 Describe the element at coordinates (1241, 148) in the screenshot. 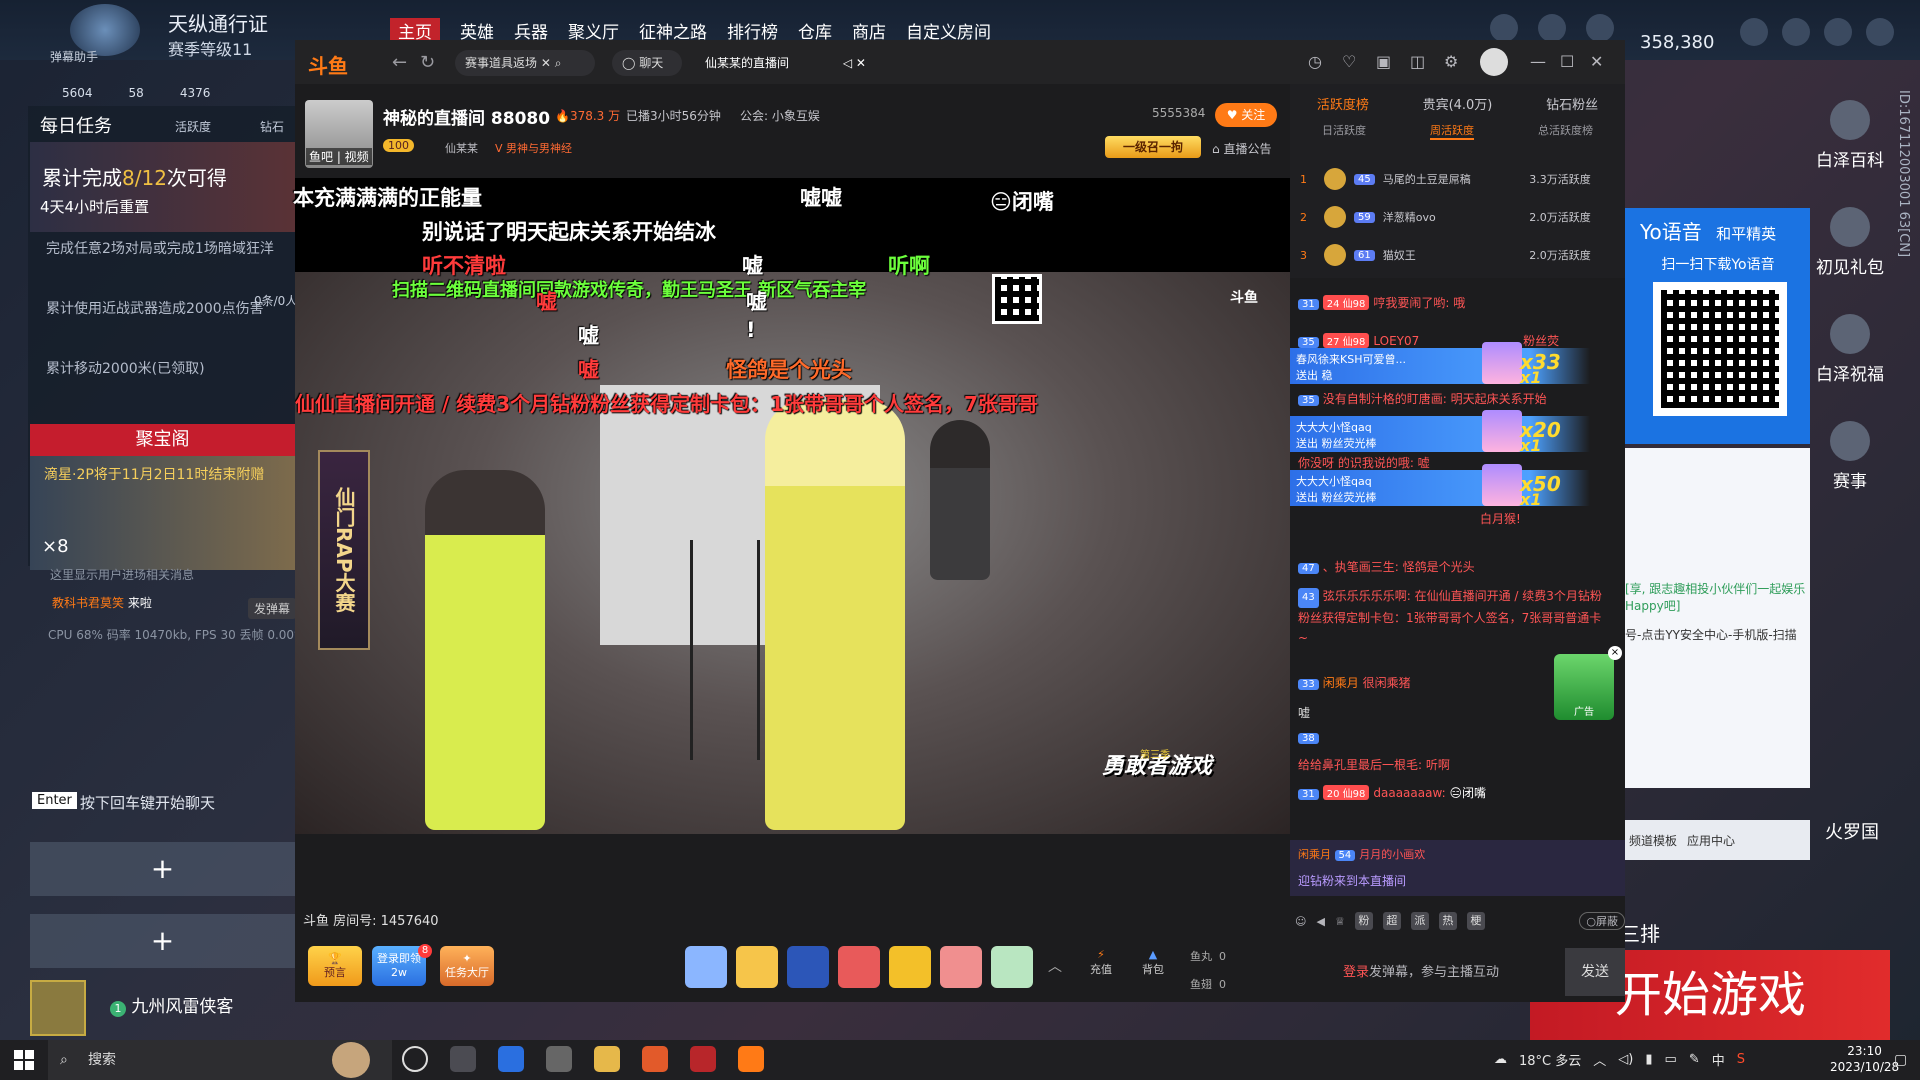

I see `announcement-link: ⌂ 直播公告` at that location.